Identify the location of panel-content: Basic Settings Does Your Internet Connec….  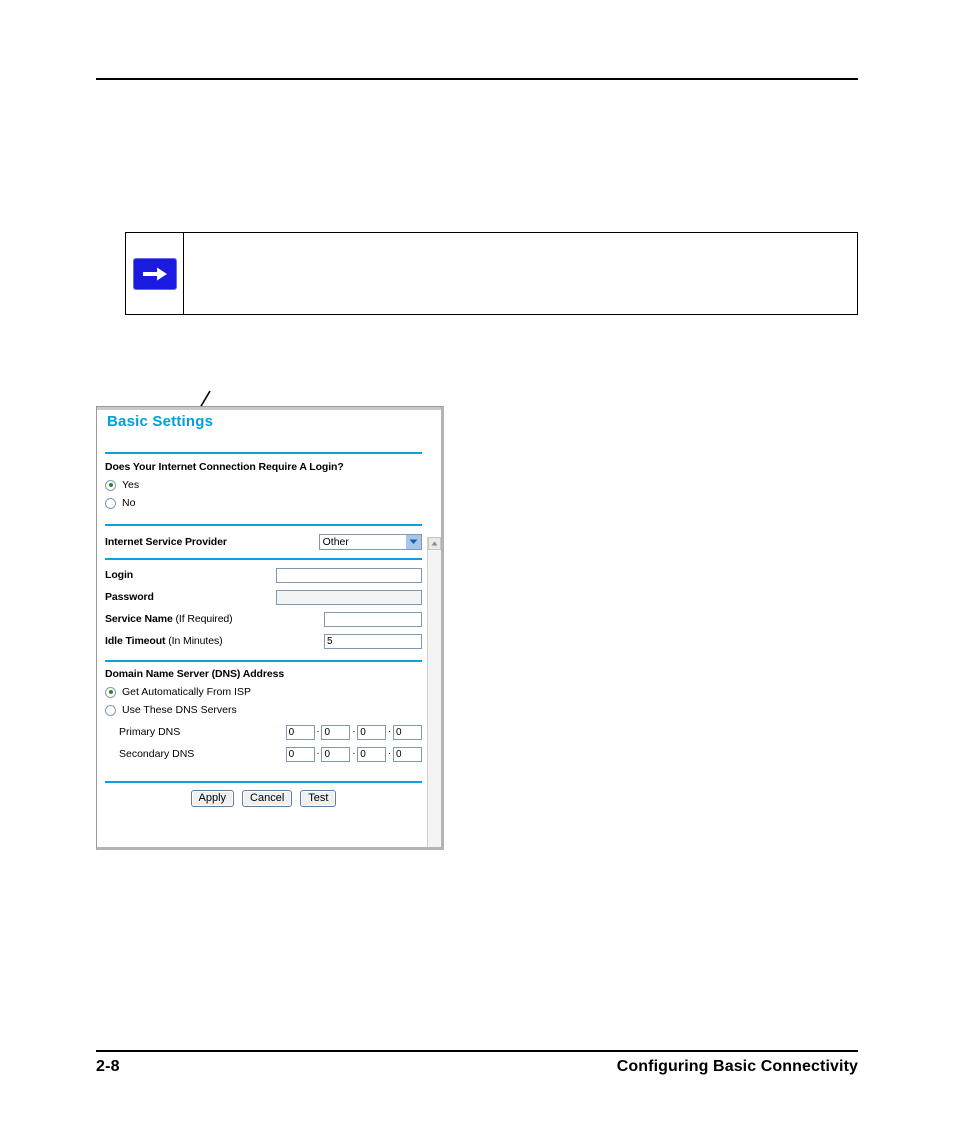
(263, 627).